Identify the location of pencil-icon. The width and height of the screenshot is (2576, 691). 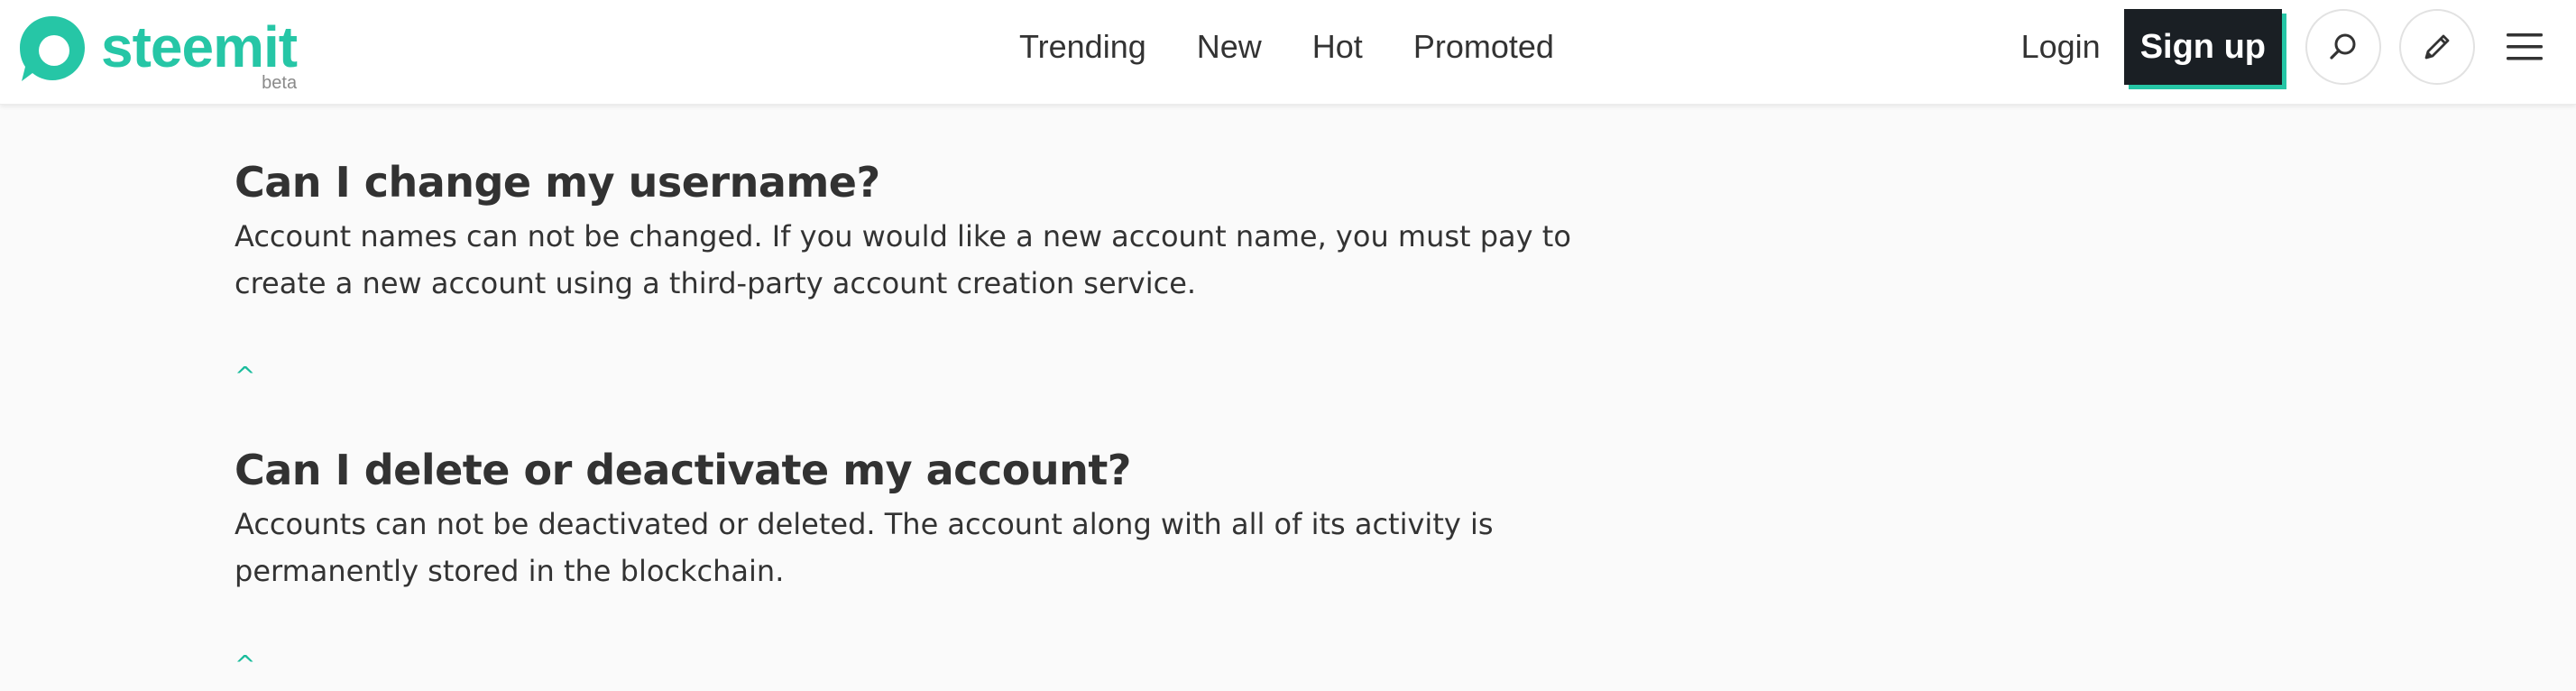
(2437, 47).